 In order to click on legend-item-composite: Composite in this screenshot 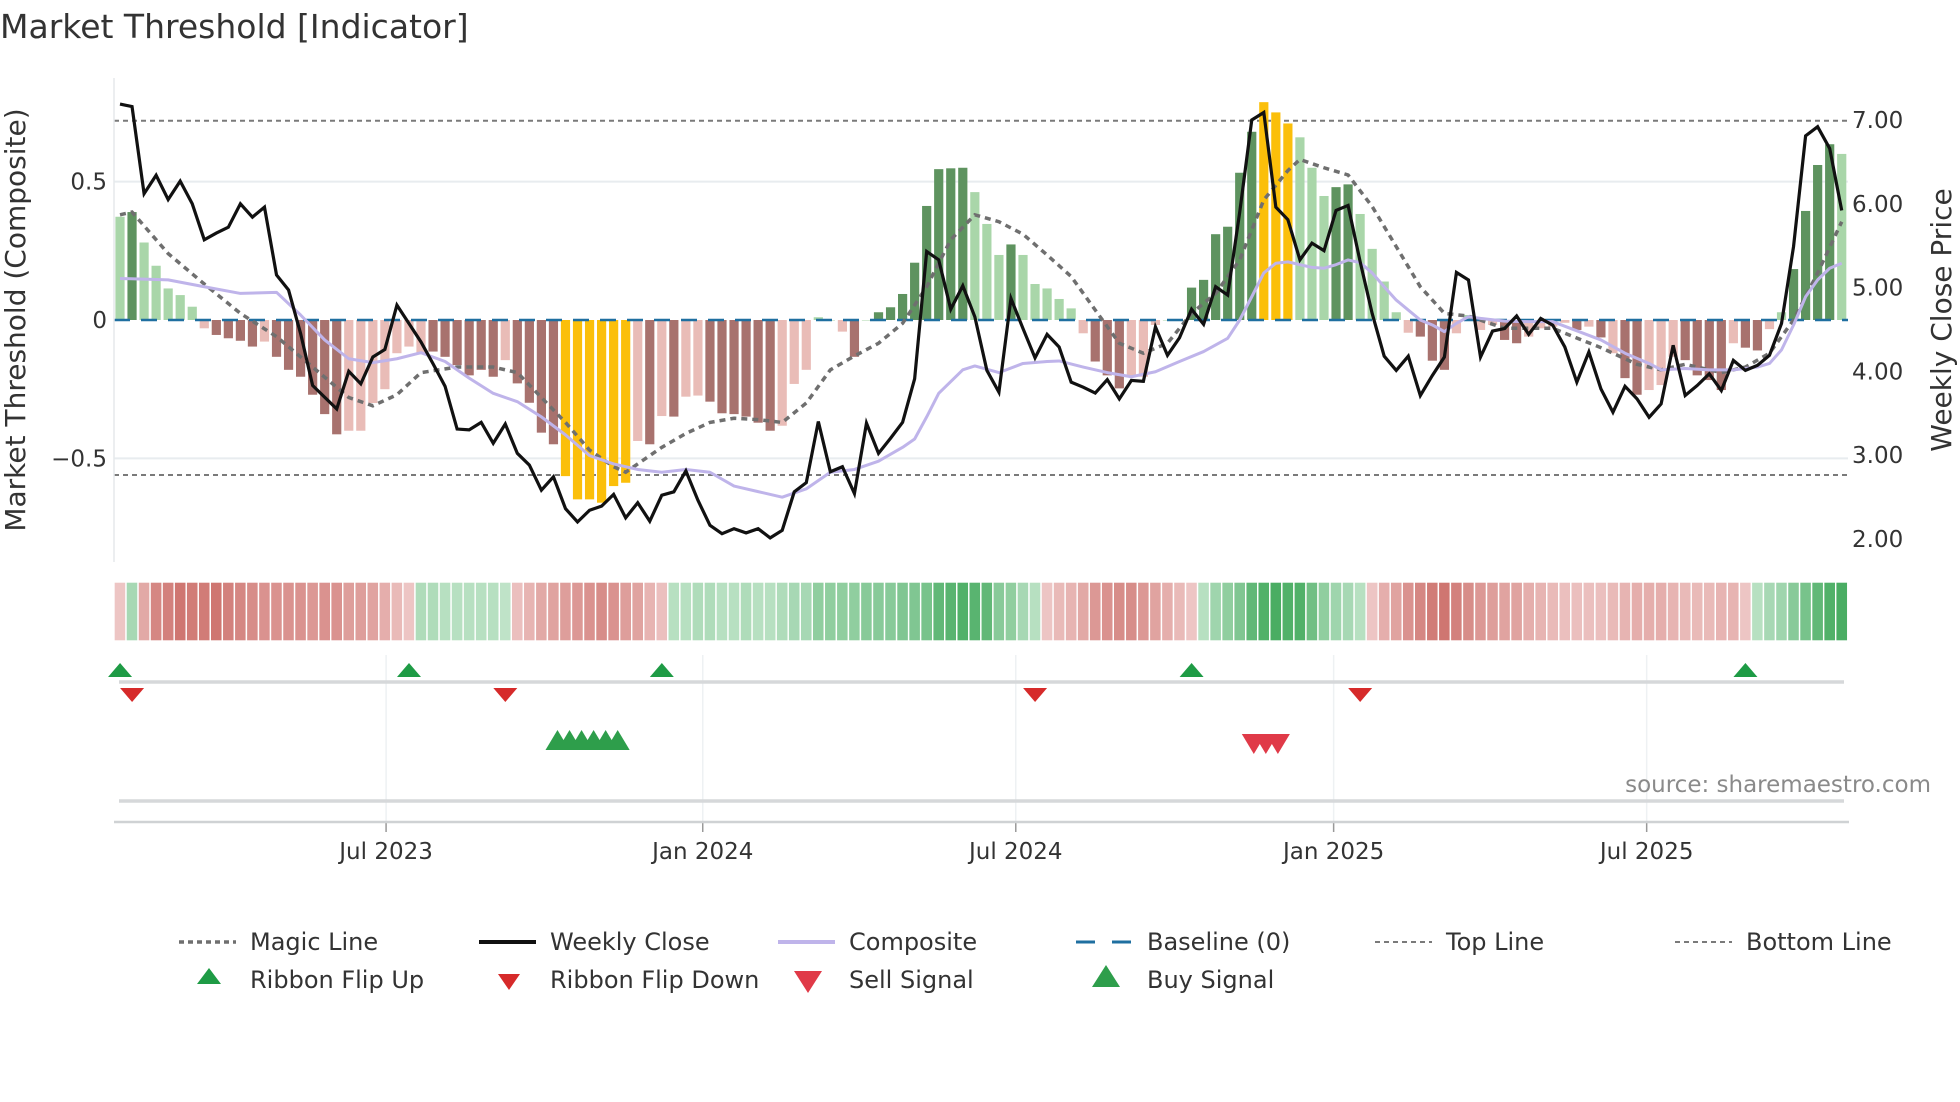, I will do `click(877, 942)`.